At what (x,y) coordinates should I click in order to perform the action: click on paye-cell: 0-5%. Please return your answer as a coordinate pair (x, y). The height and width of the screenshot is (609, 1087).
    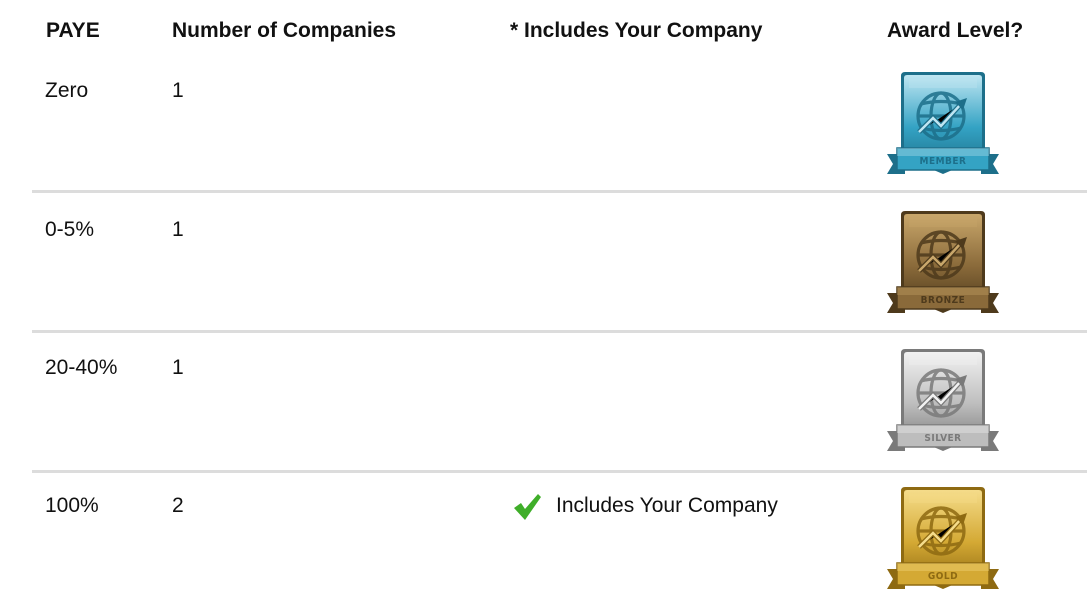
    Looking at the image, I should click on (70, 229).